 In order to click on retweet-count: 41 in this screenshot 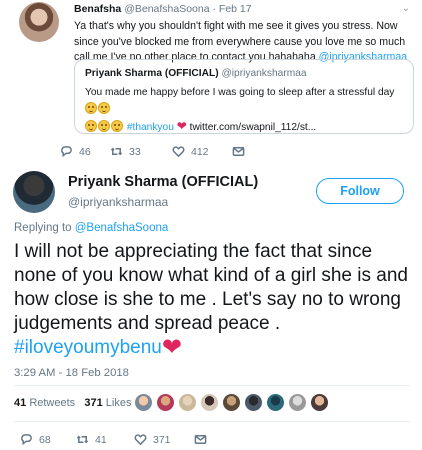, I will do `click(101, 439)`.